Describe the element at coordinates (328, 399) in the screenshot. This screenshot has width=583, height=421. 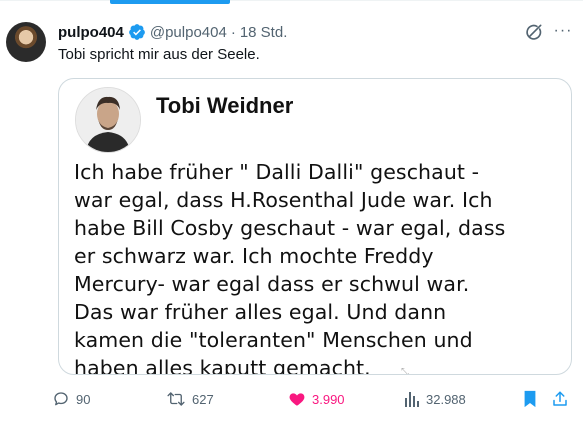
I see `like-count: 3.990` at that location.